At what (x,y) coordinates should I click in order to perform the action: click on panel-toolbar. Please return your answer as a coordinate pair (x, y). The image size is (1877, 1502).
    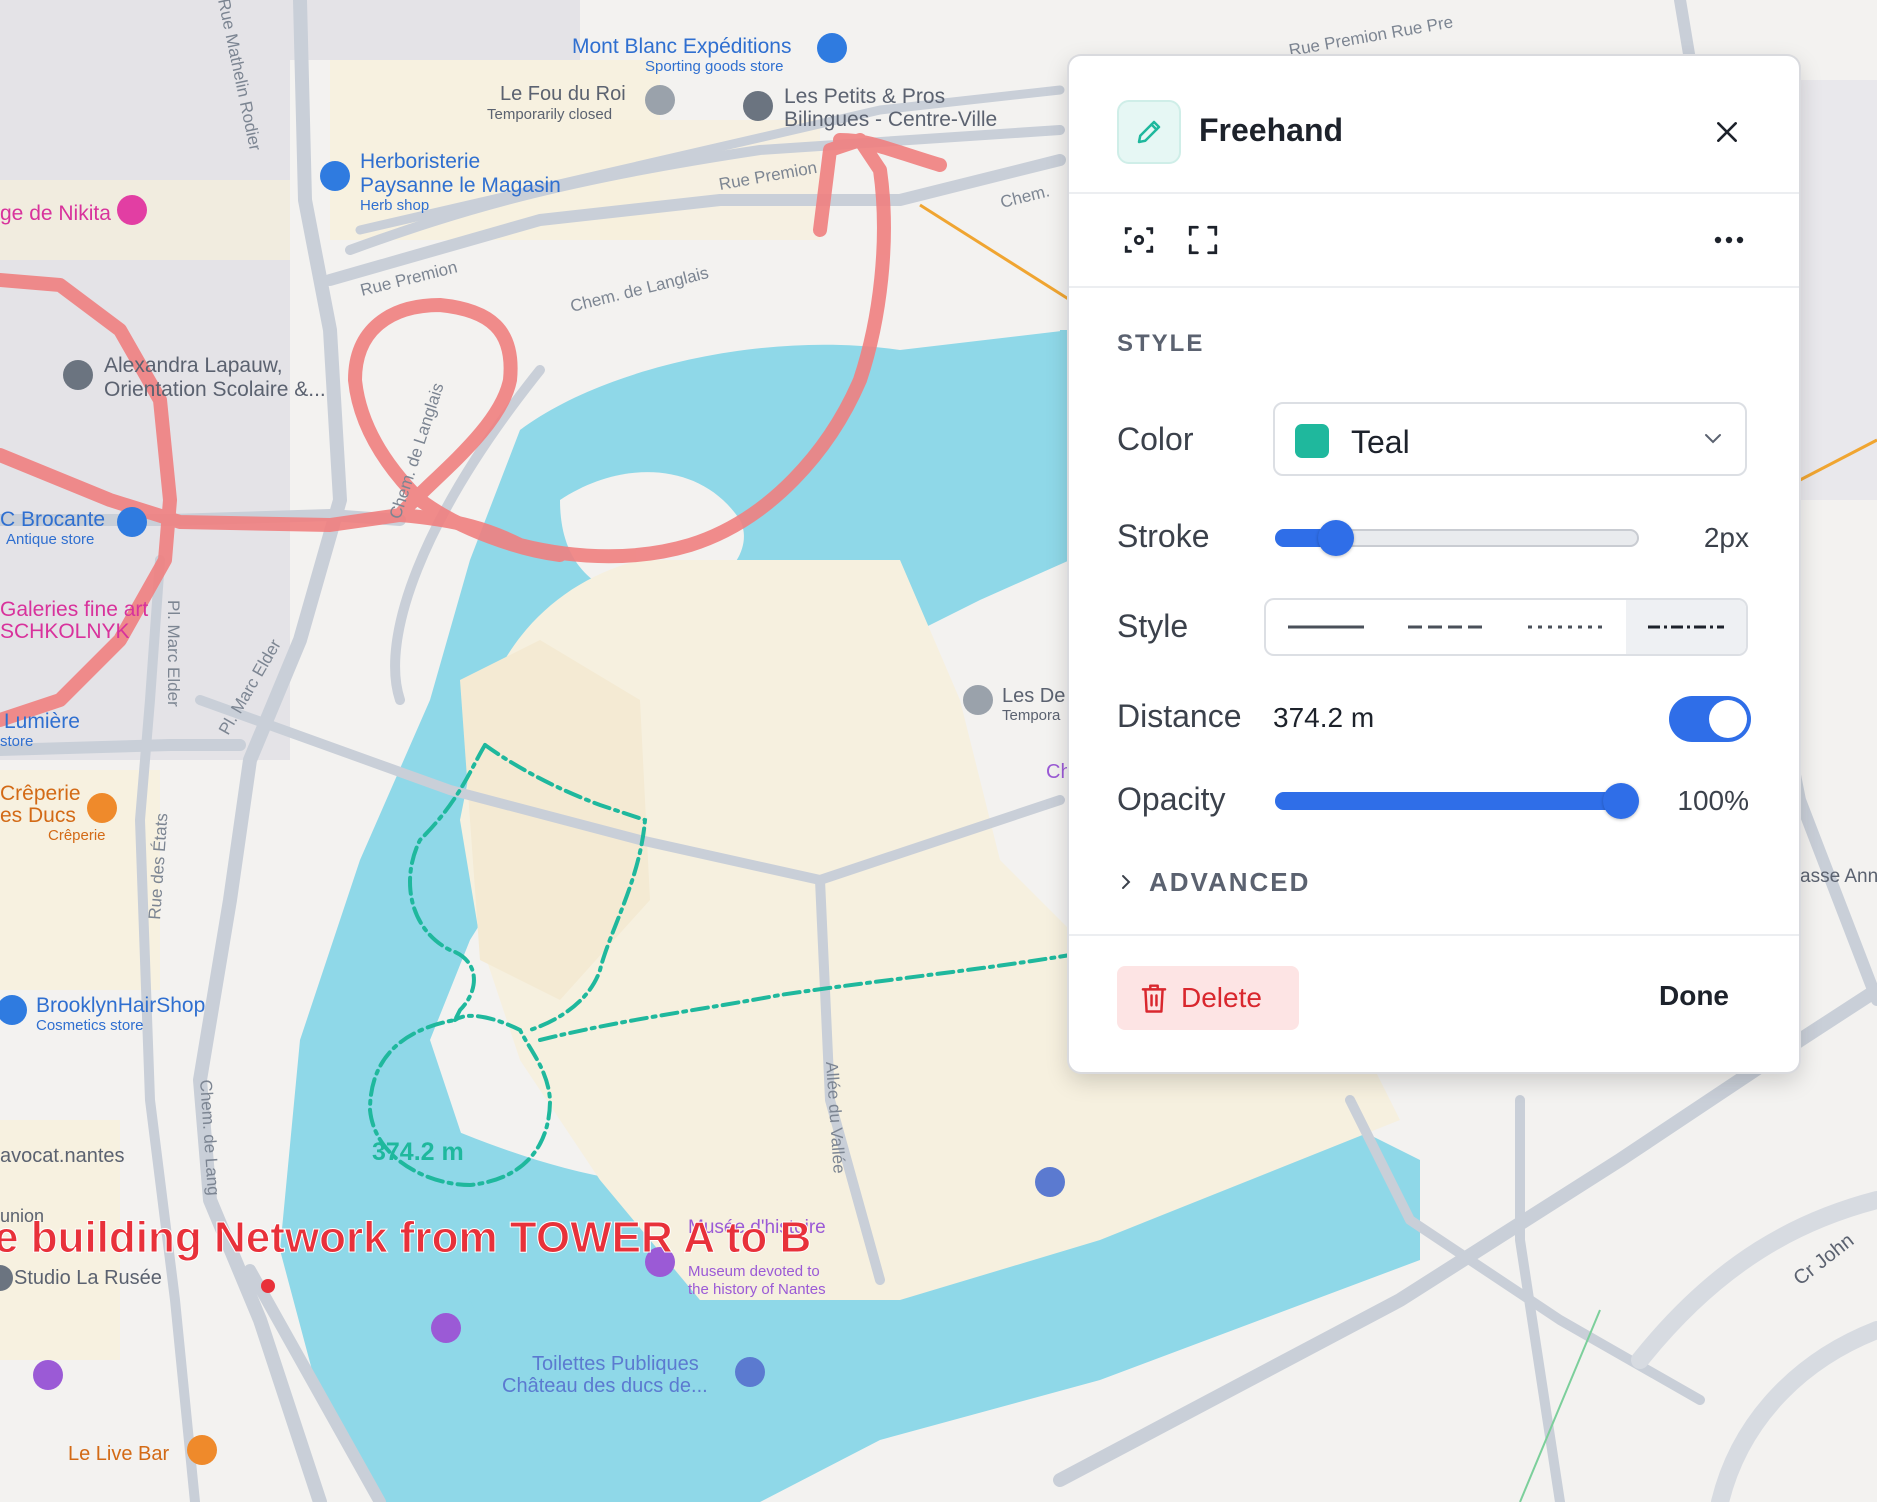
    Looking at the image, I should click on (1434, 241).